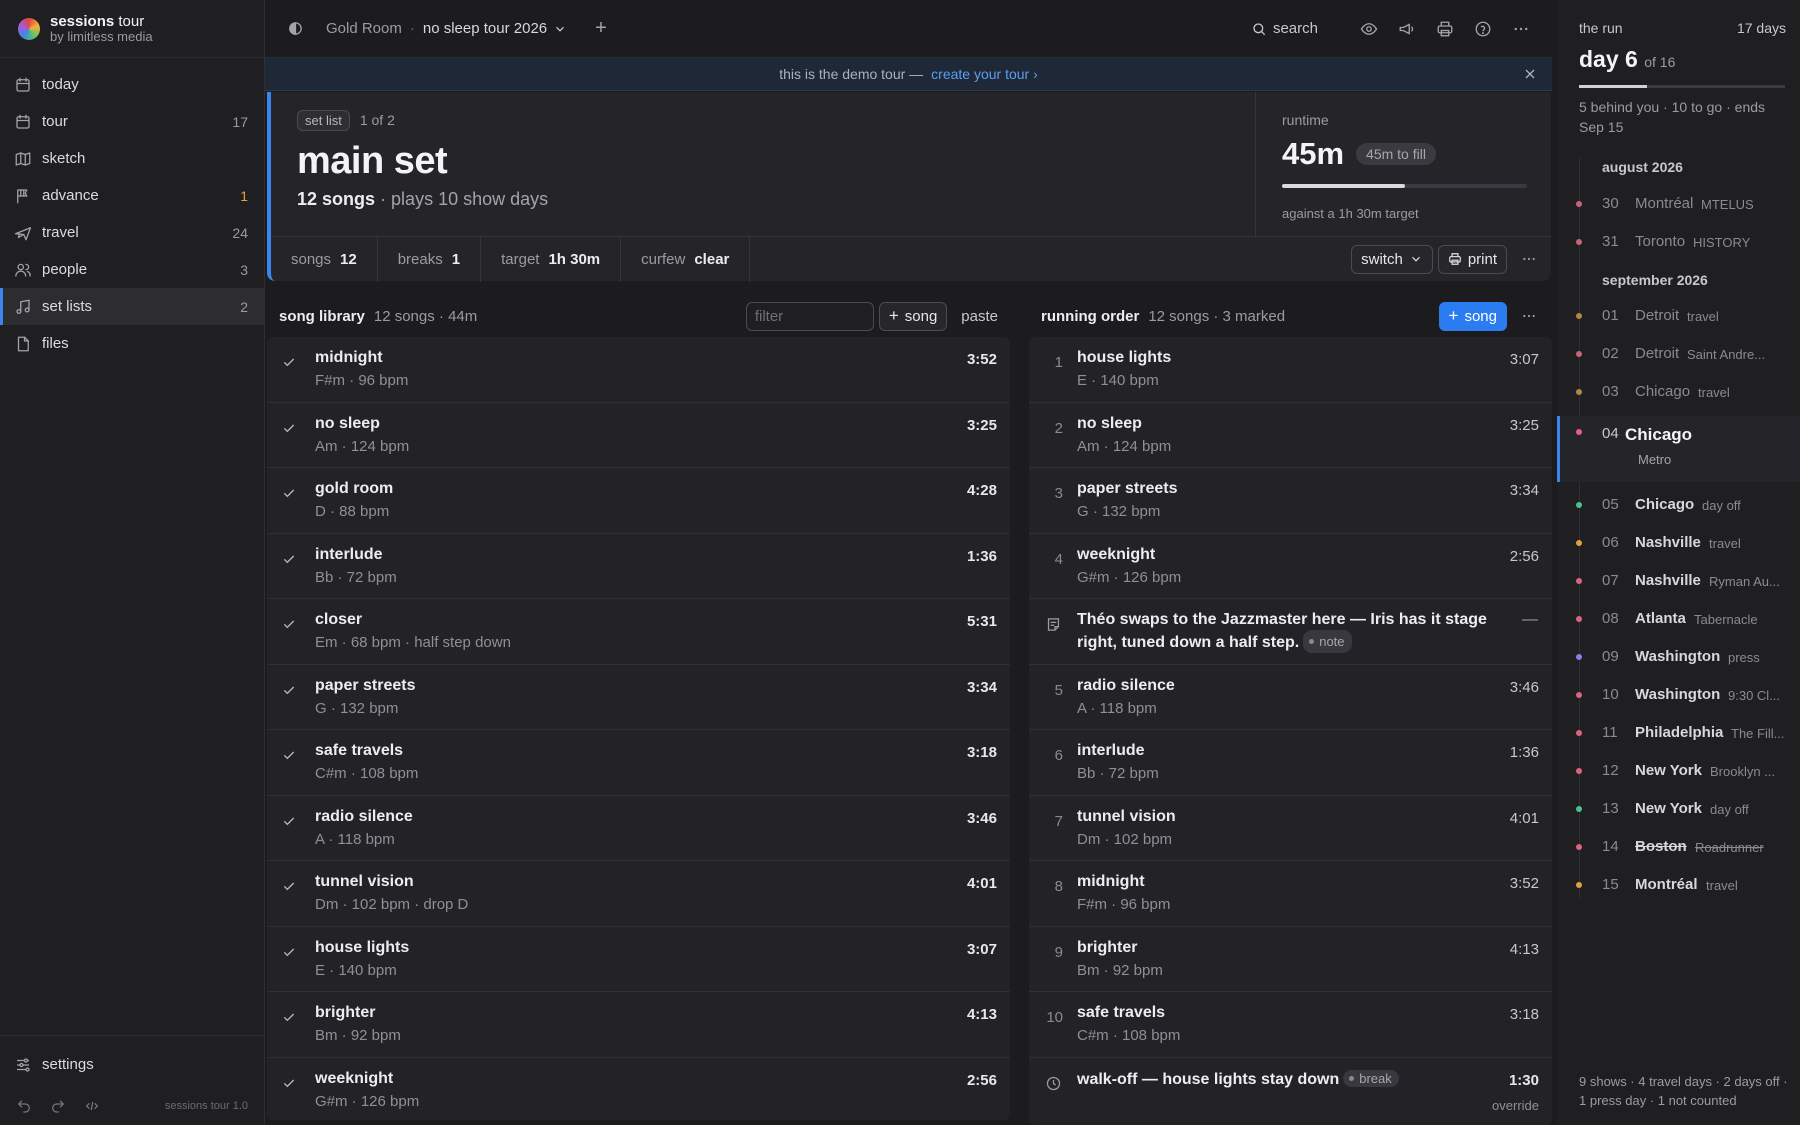  I want to click on library-song-row: house lights E · 140 bpm 3:07, so click(638, 959).